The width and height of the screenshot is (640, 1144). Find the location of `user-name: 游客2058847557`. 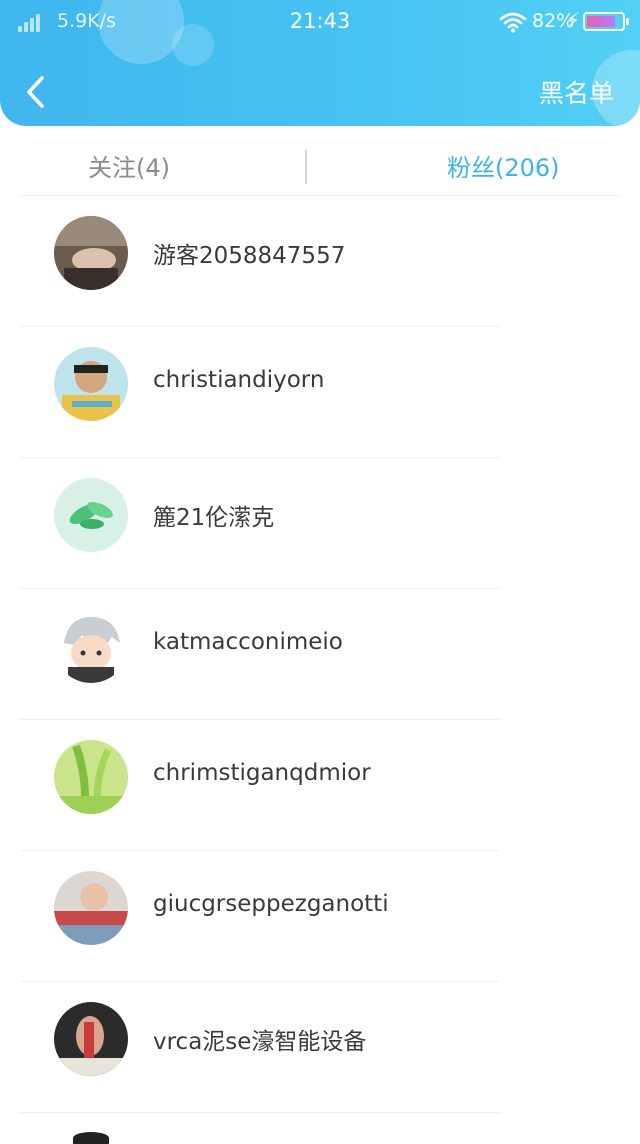

user-name: 游客2058847557 is located at coordinates (249, 256).